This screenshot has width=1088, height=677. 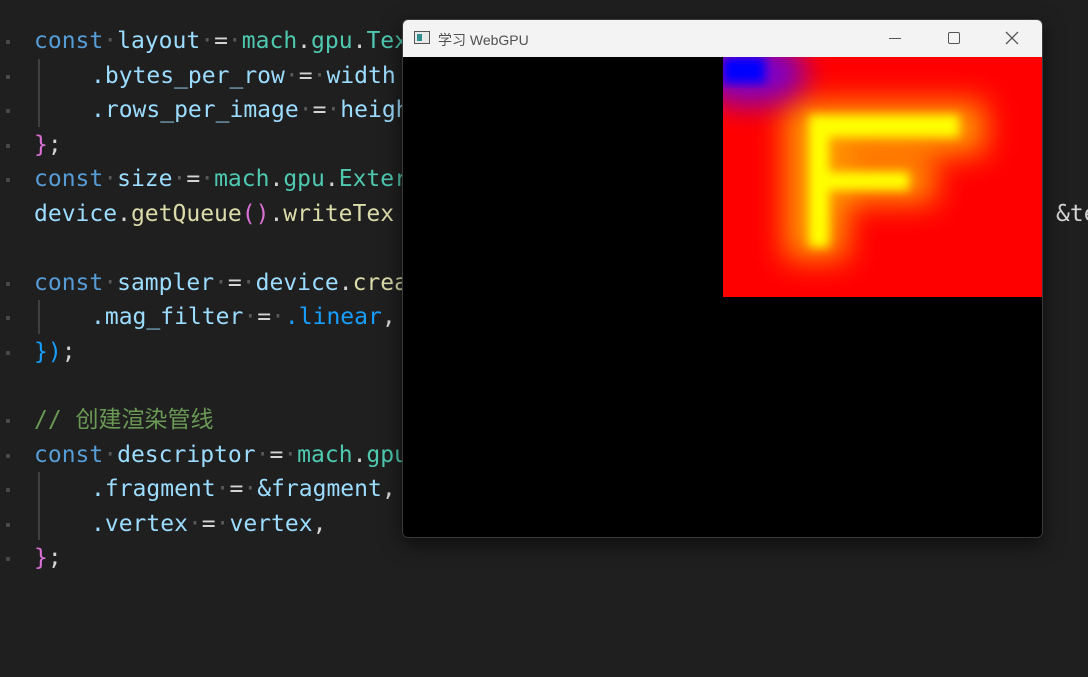 I want to click on identifier: heigh, so click(x=375, y=110).